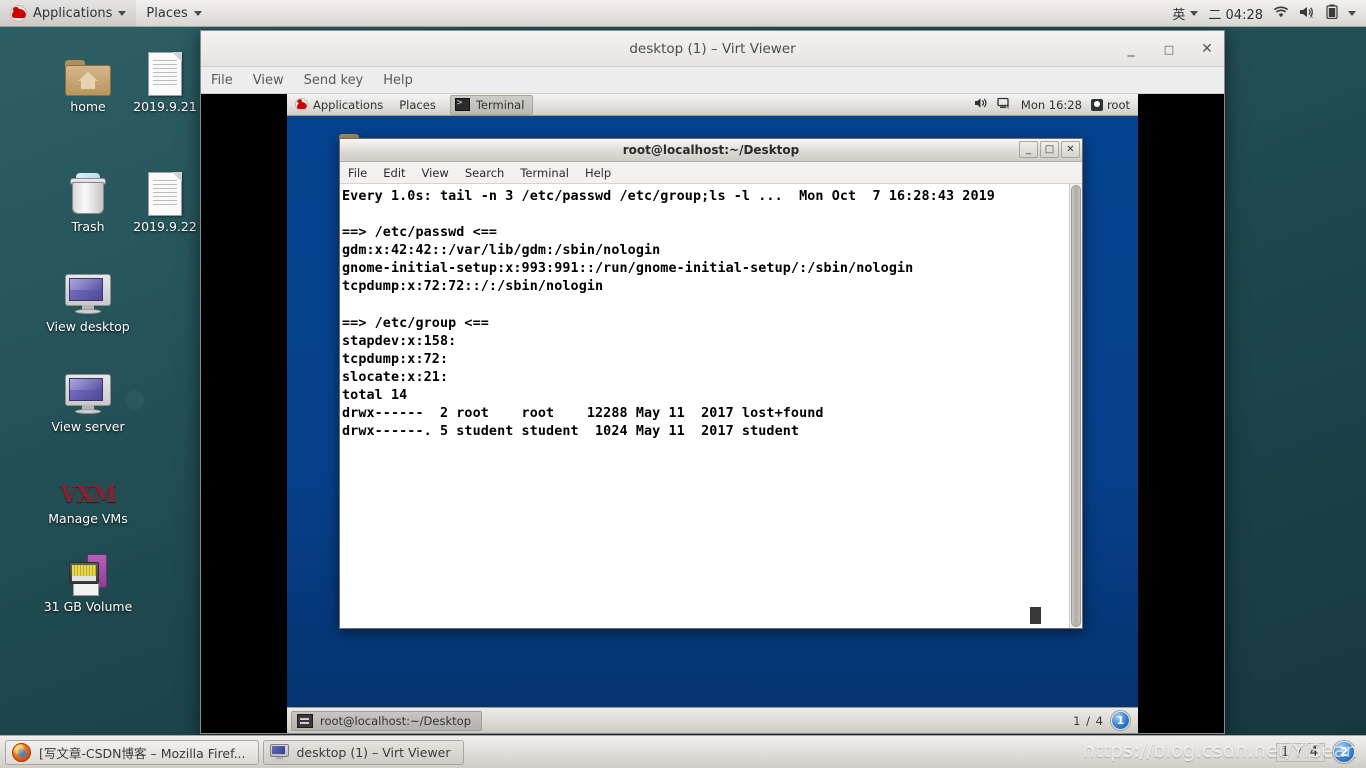 This screenshot has height=768, width=1366. Describe the element at coordinates (357, 173) in the screenshot. I see `terminal-menu-file: File` at that location.